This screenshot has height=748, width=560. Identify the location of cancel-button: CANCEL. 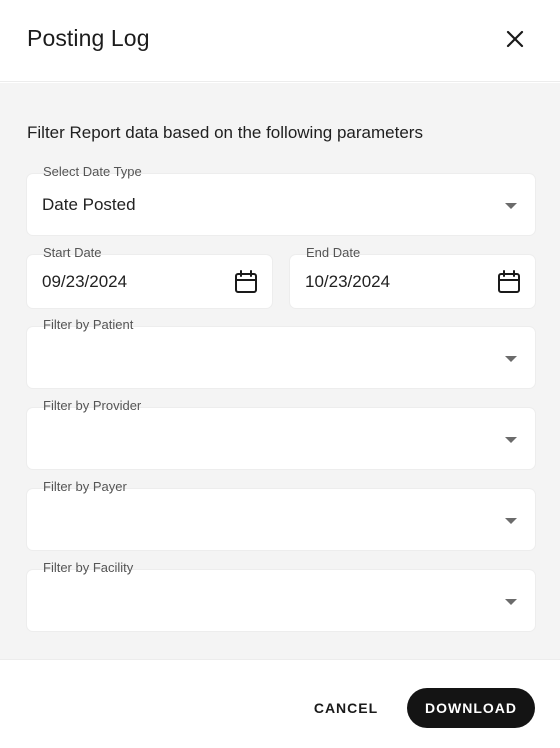
(346, 708).